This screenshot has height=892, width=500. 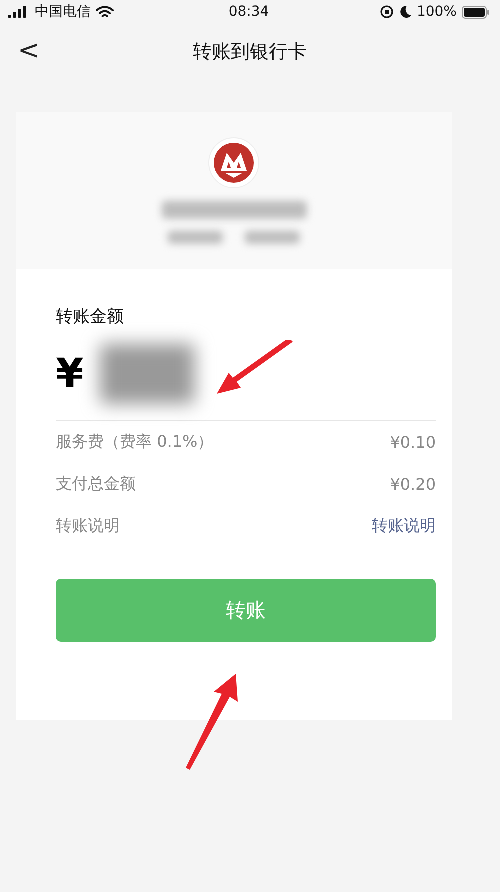 What do you see at coordinates (88, 526) in the screenshot?
I see `detail-label: 转账说明` at bounding box center [88, 526].